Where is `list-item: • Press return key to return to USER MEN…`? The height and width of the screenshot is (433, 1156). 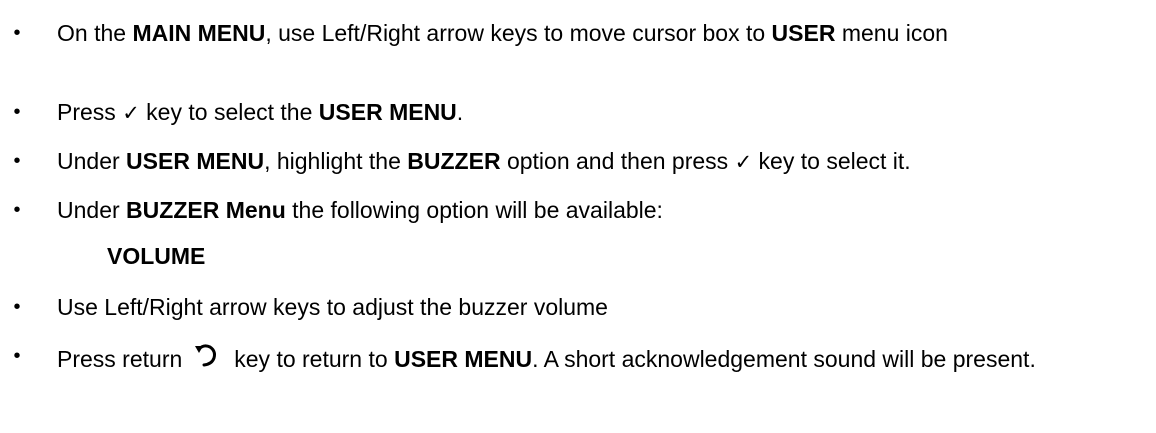
list-item: • Press return key to return to USER MEN… is located at coordinates (580, 357).